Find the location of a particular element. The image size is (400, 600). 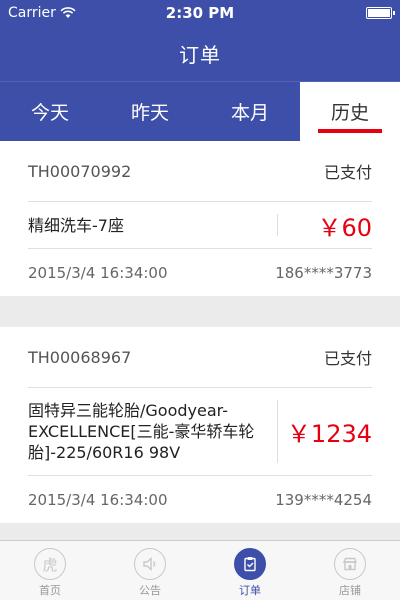

page-title: 订单 is located at coordinates (200, 54).